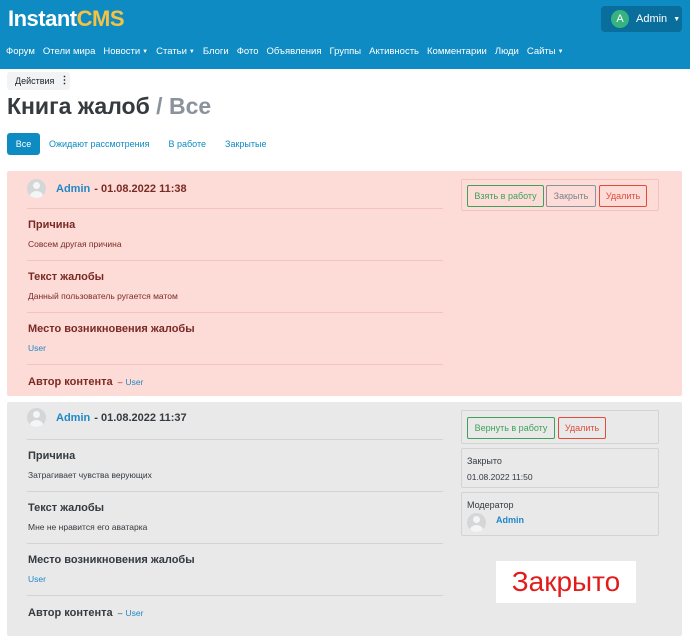 The width and height of the screenshot is (690, 636). Describe the element at coordinates (216, 51) in the screenshot. I see `nav-item-blogs: Блоги` at that location.